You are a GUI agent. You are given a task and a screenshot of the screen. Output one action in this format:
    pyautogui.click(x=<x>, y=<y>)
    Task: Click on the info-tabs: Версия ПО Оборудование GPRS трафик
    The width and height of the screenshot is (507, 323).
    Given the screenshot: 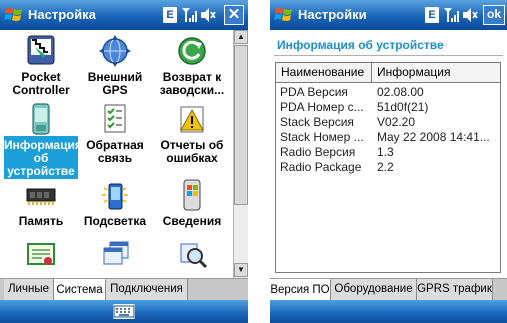 What is the action you would take?
    pyautogui.click(x=388, y=289)
    